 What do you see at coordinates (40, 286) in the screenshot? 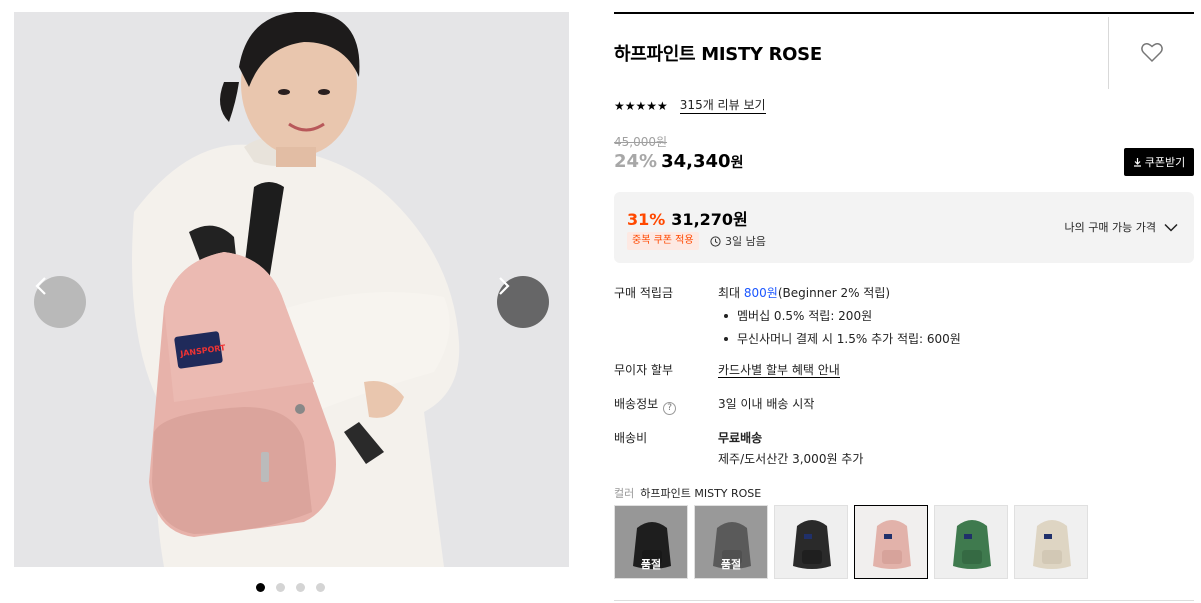
I see `chevron-left-icon` at bounding box center [40, 286].